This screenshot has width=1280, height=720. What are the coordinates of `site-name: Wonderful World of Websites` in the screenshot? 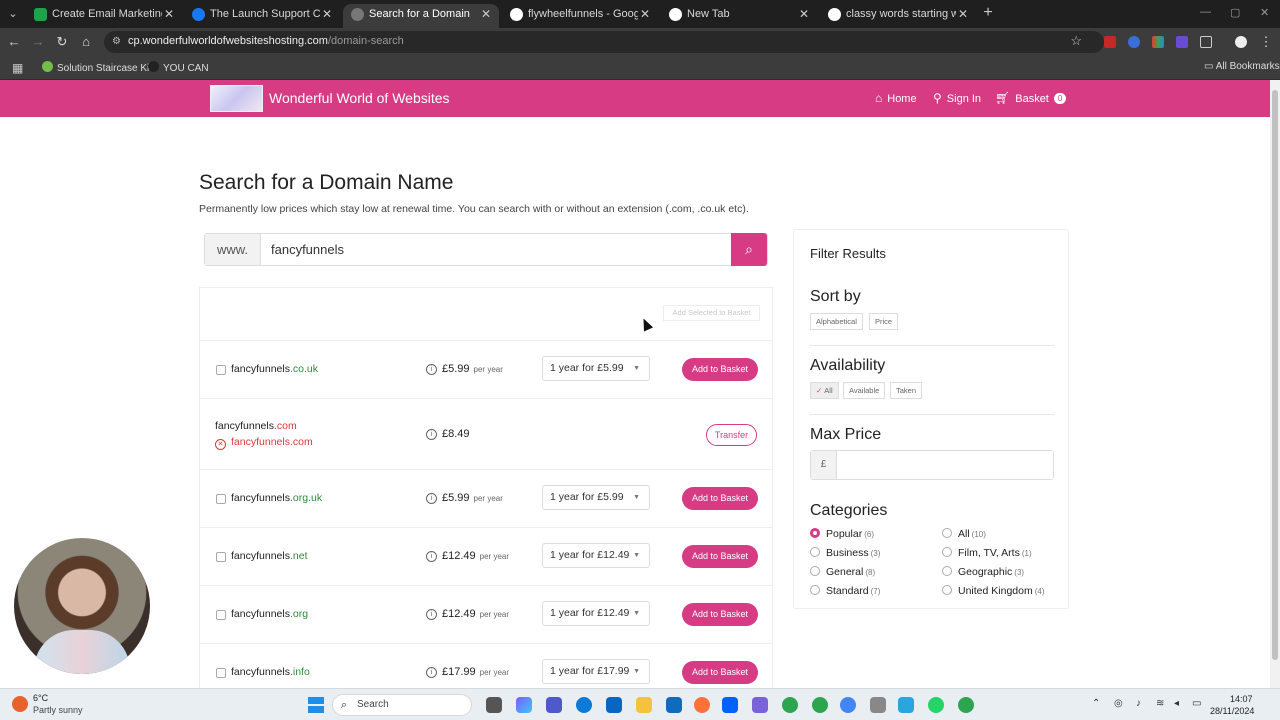 It's located at (359, 98).